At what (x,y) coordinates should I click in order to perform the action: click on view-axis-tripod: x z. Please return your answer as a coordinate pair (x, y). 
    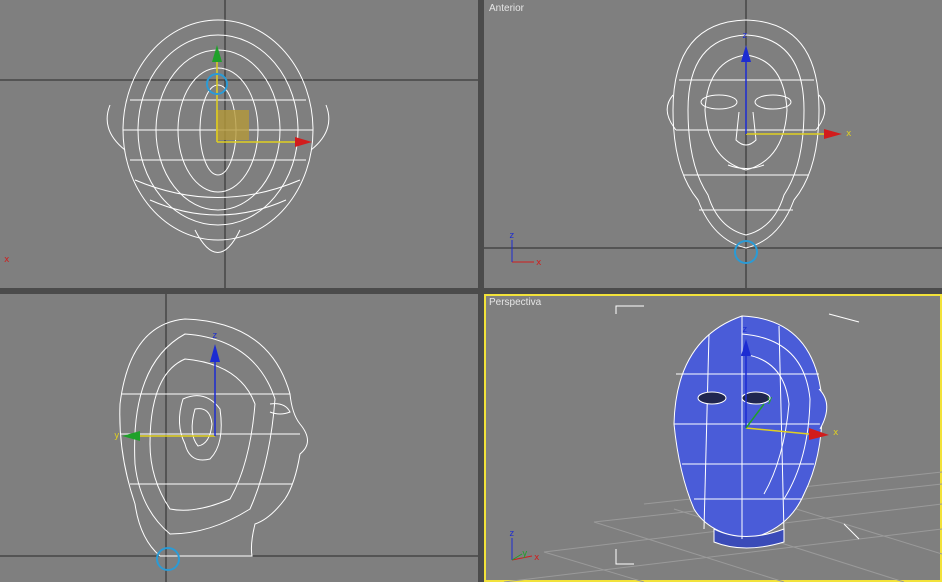
    Looking at the image, I should click on (525, 249).